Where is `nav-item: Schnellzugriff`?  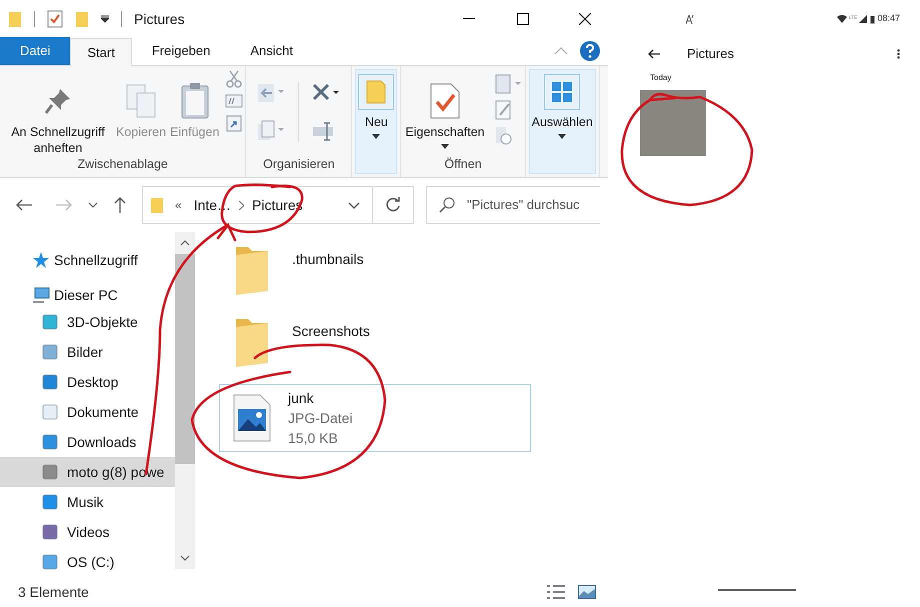 nav-item: Schnellzugriff is located at coordinates (87, 260).